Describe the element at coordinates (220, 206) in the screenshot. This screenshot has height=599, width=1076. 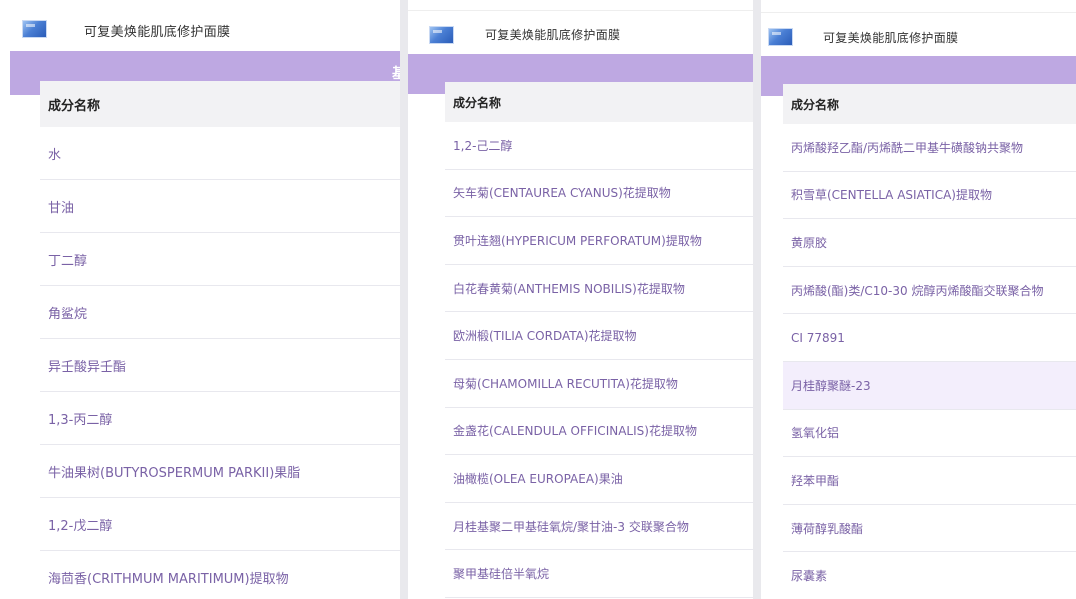
I see `ingredient-row: 甘油` at that location.